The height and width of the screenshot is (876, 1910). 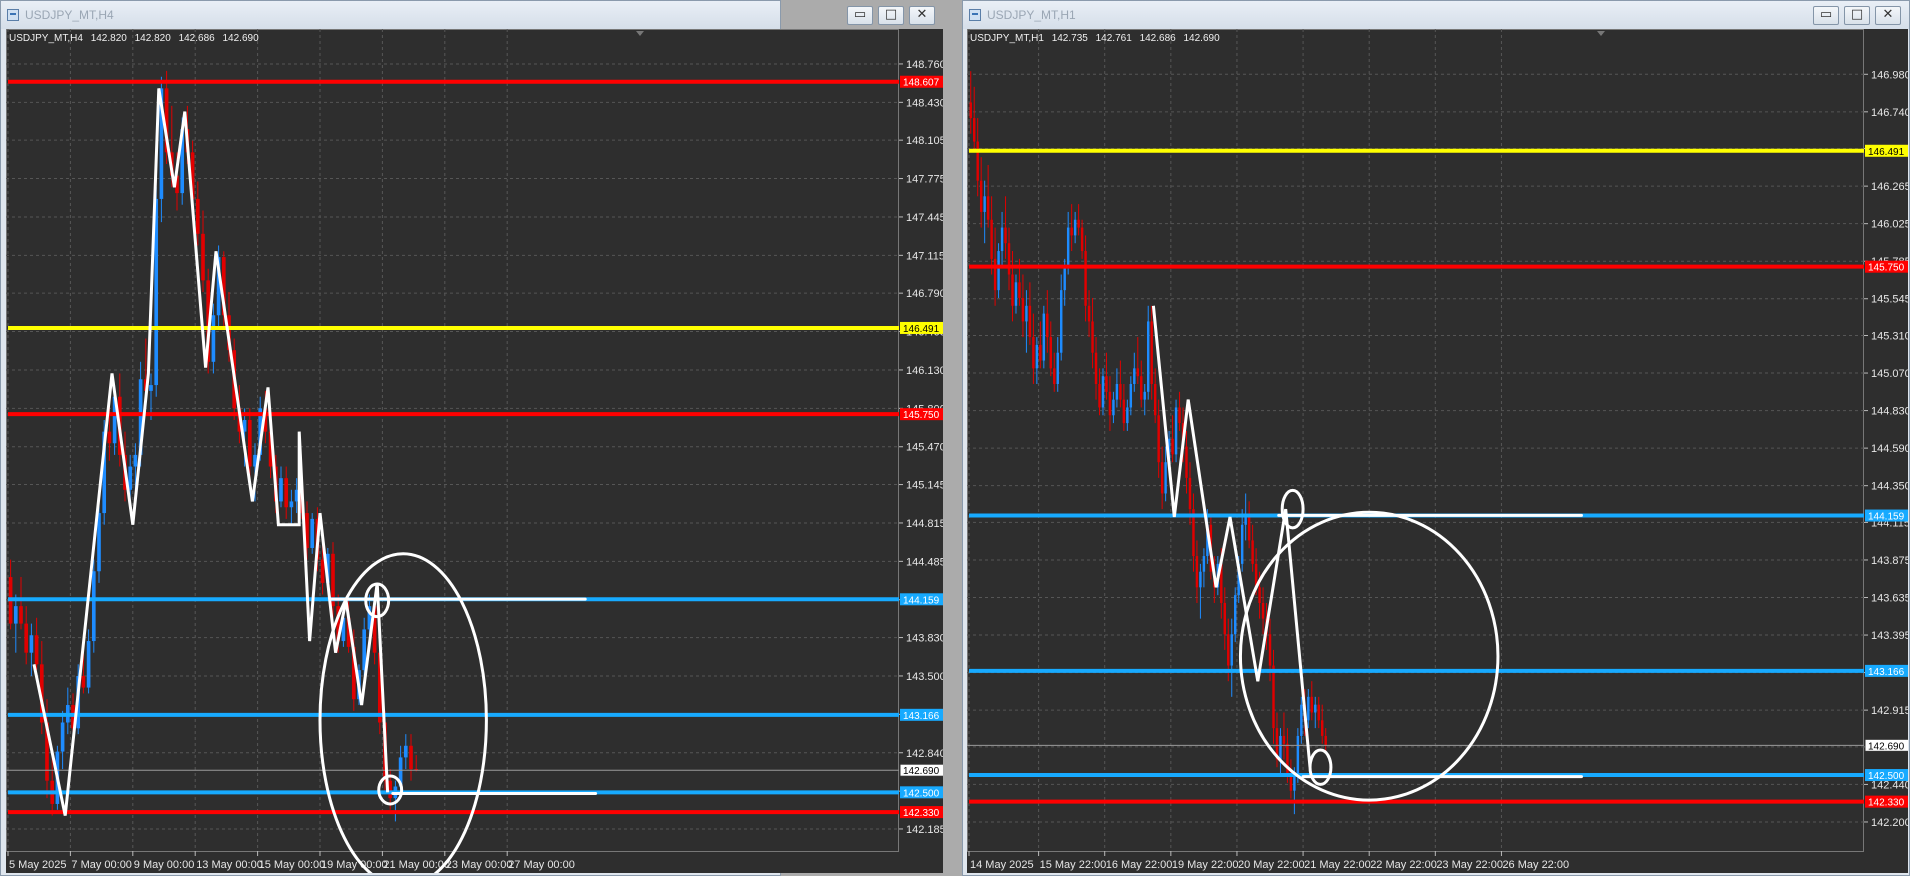 I want to click on window-titlebar: USDJPY_MT,H4 ▭ □ ✕, so click(x=468, y=15).